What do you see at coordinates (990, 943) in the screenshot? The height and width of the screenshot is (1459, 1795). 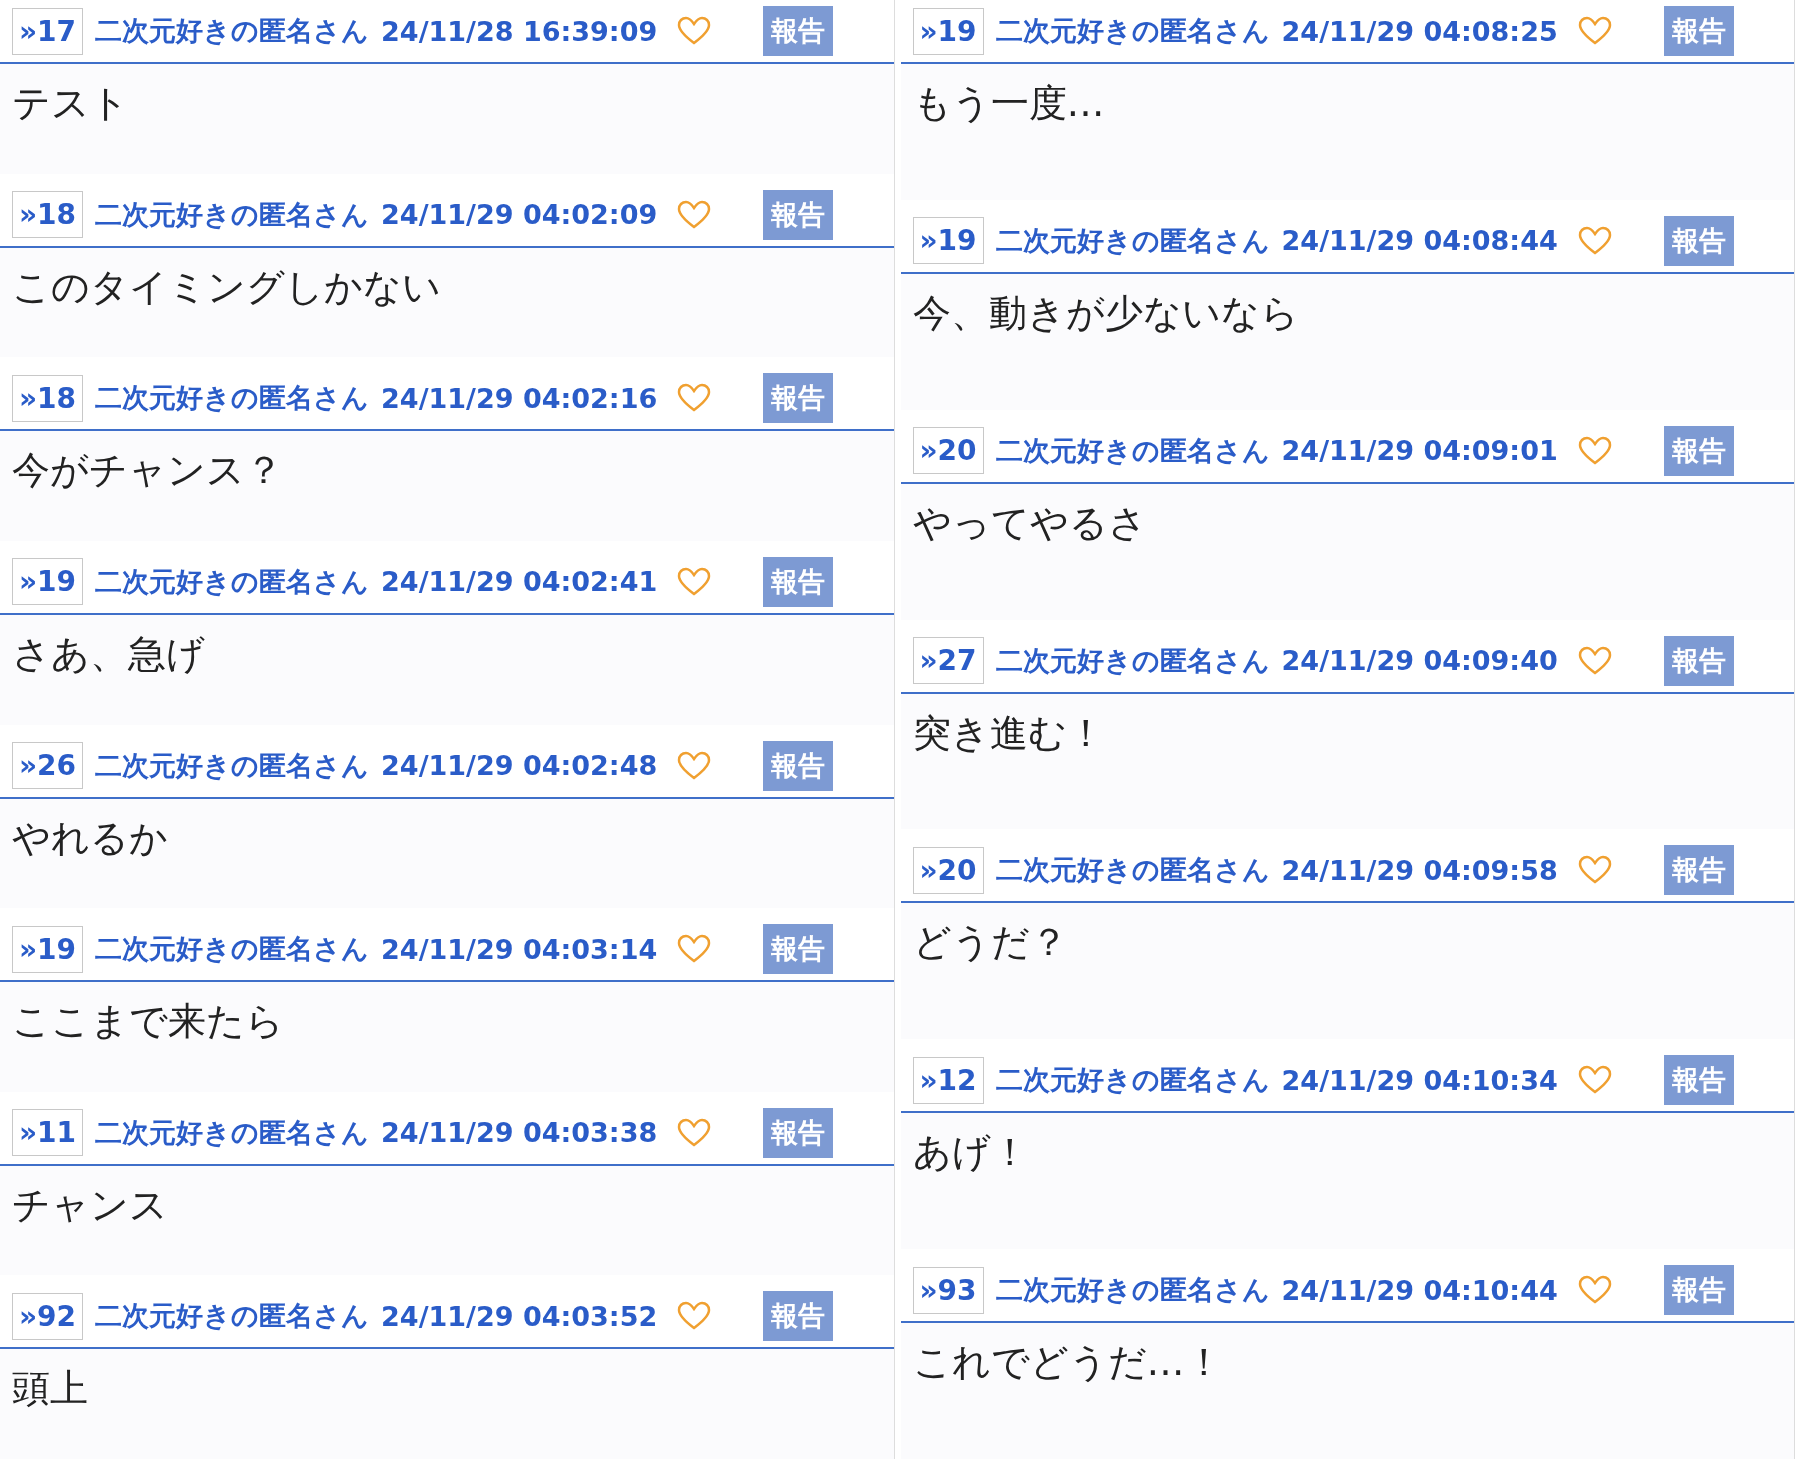 I see `post-message: どうだ？` at bounding box center [990, 943].